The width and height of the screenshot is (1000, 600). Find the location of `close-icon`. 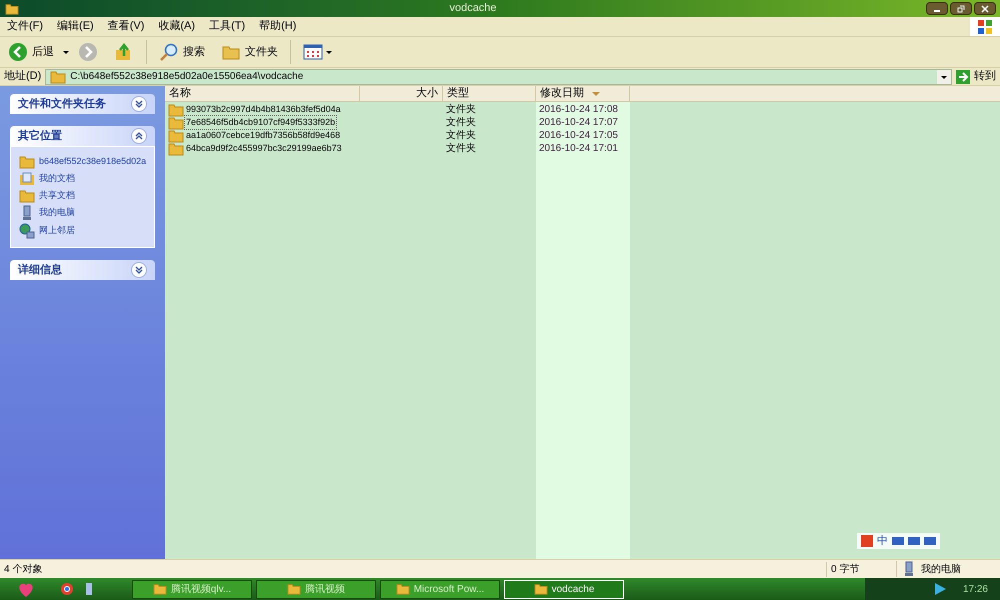

close-icon is located at coordinates (985, 8).